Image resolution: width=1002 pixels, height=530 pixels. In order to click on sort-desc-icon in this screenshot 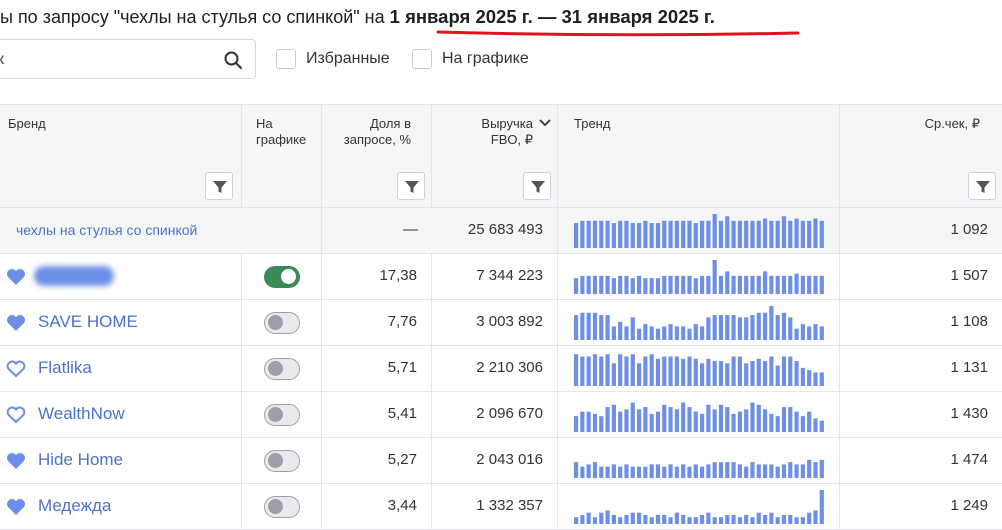, I will do `click(545, 123)`.